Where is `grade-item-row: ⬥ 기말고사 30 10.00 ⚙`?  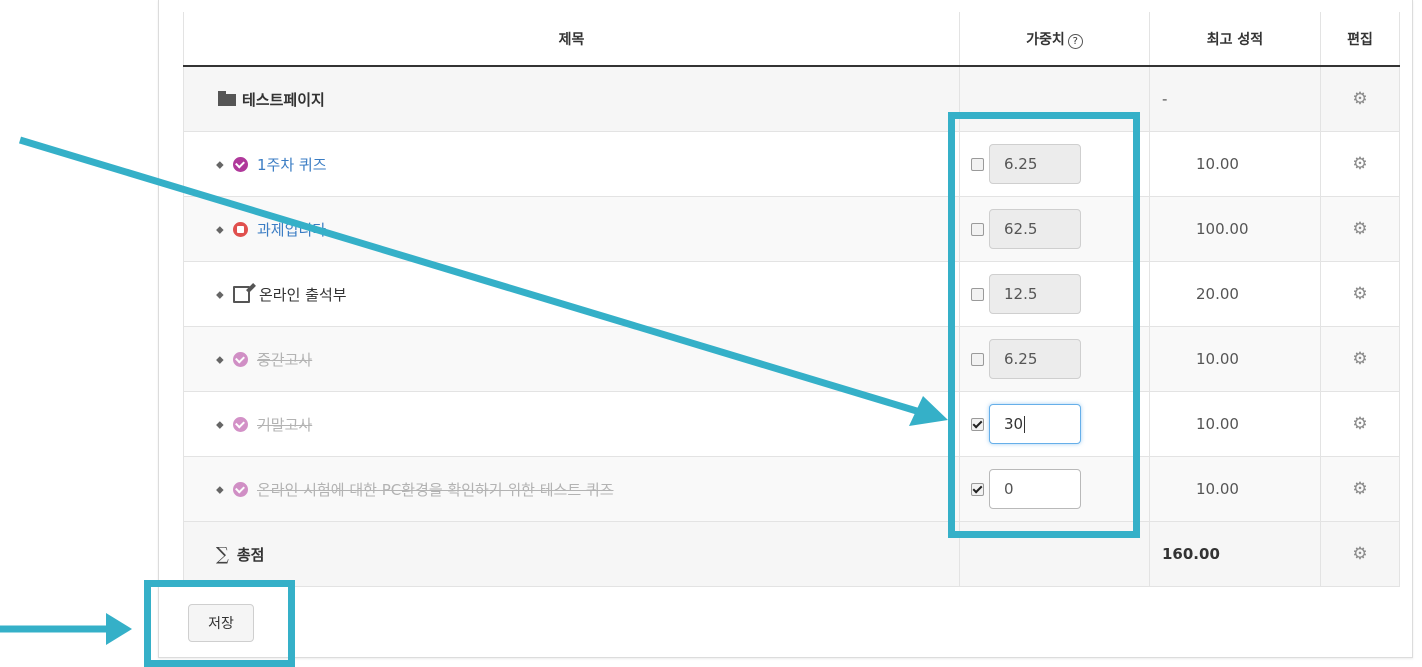
grade-item-row: ⬥ 기말고사 30 10.00 ⚙ is located at coordinates (791, 424).